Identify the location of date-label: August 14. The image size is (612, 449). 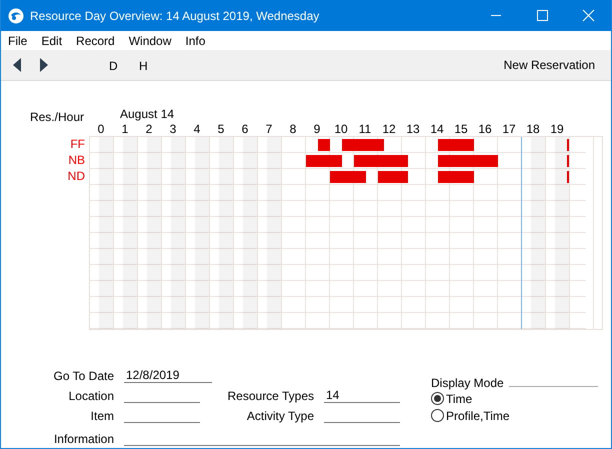
(148, 114).